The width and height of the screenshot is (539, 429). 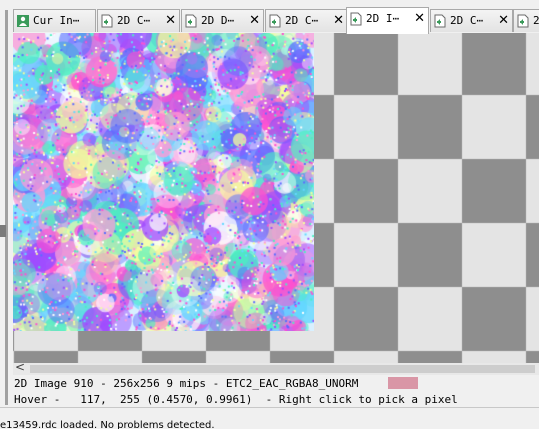 What do you see at coordinates (282, 369) in the screenshot?
I see `scrollbar-thumb` at bounding box center [282, 369].